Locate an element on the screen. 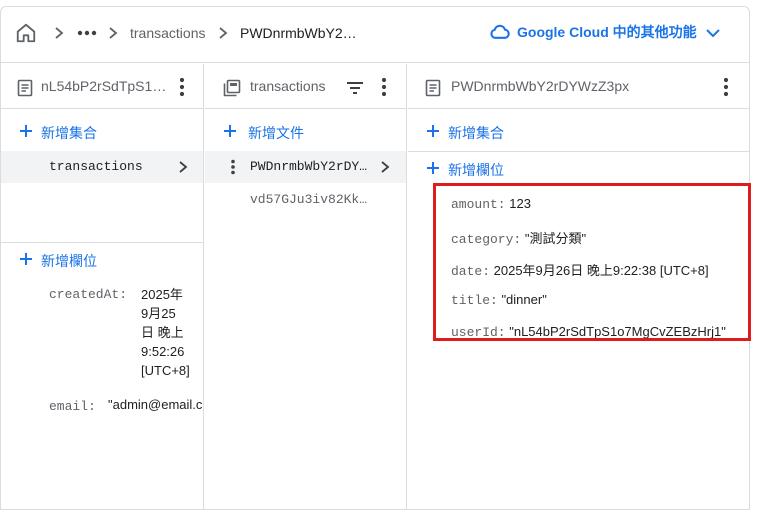 The width and height of the screenshot is (757, 510). column-header: PWDnrmbWbY2rDYWzZ3px is located at coordinates (578, 86).